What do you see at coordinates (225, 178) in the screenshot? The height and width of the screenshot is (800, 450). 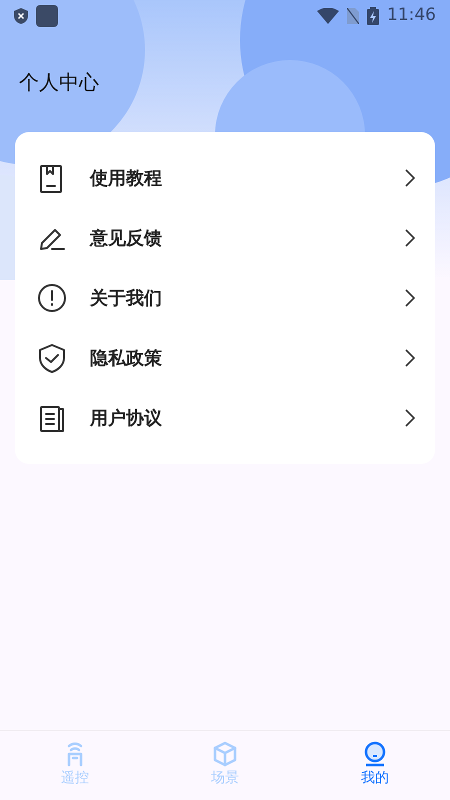 I see `menu-item: 使用教程` at bounding box center [225, 178].